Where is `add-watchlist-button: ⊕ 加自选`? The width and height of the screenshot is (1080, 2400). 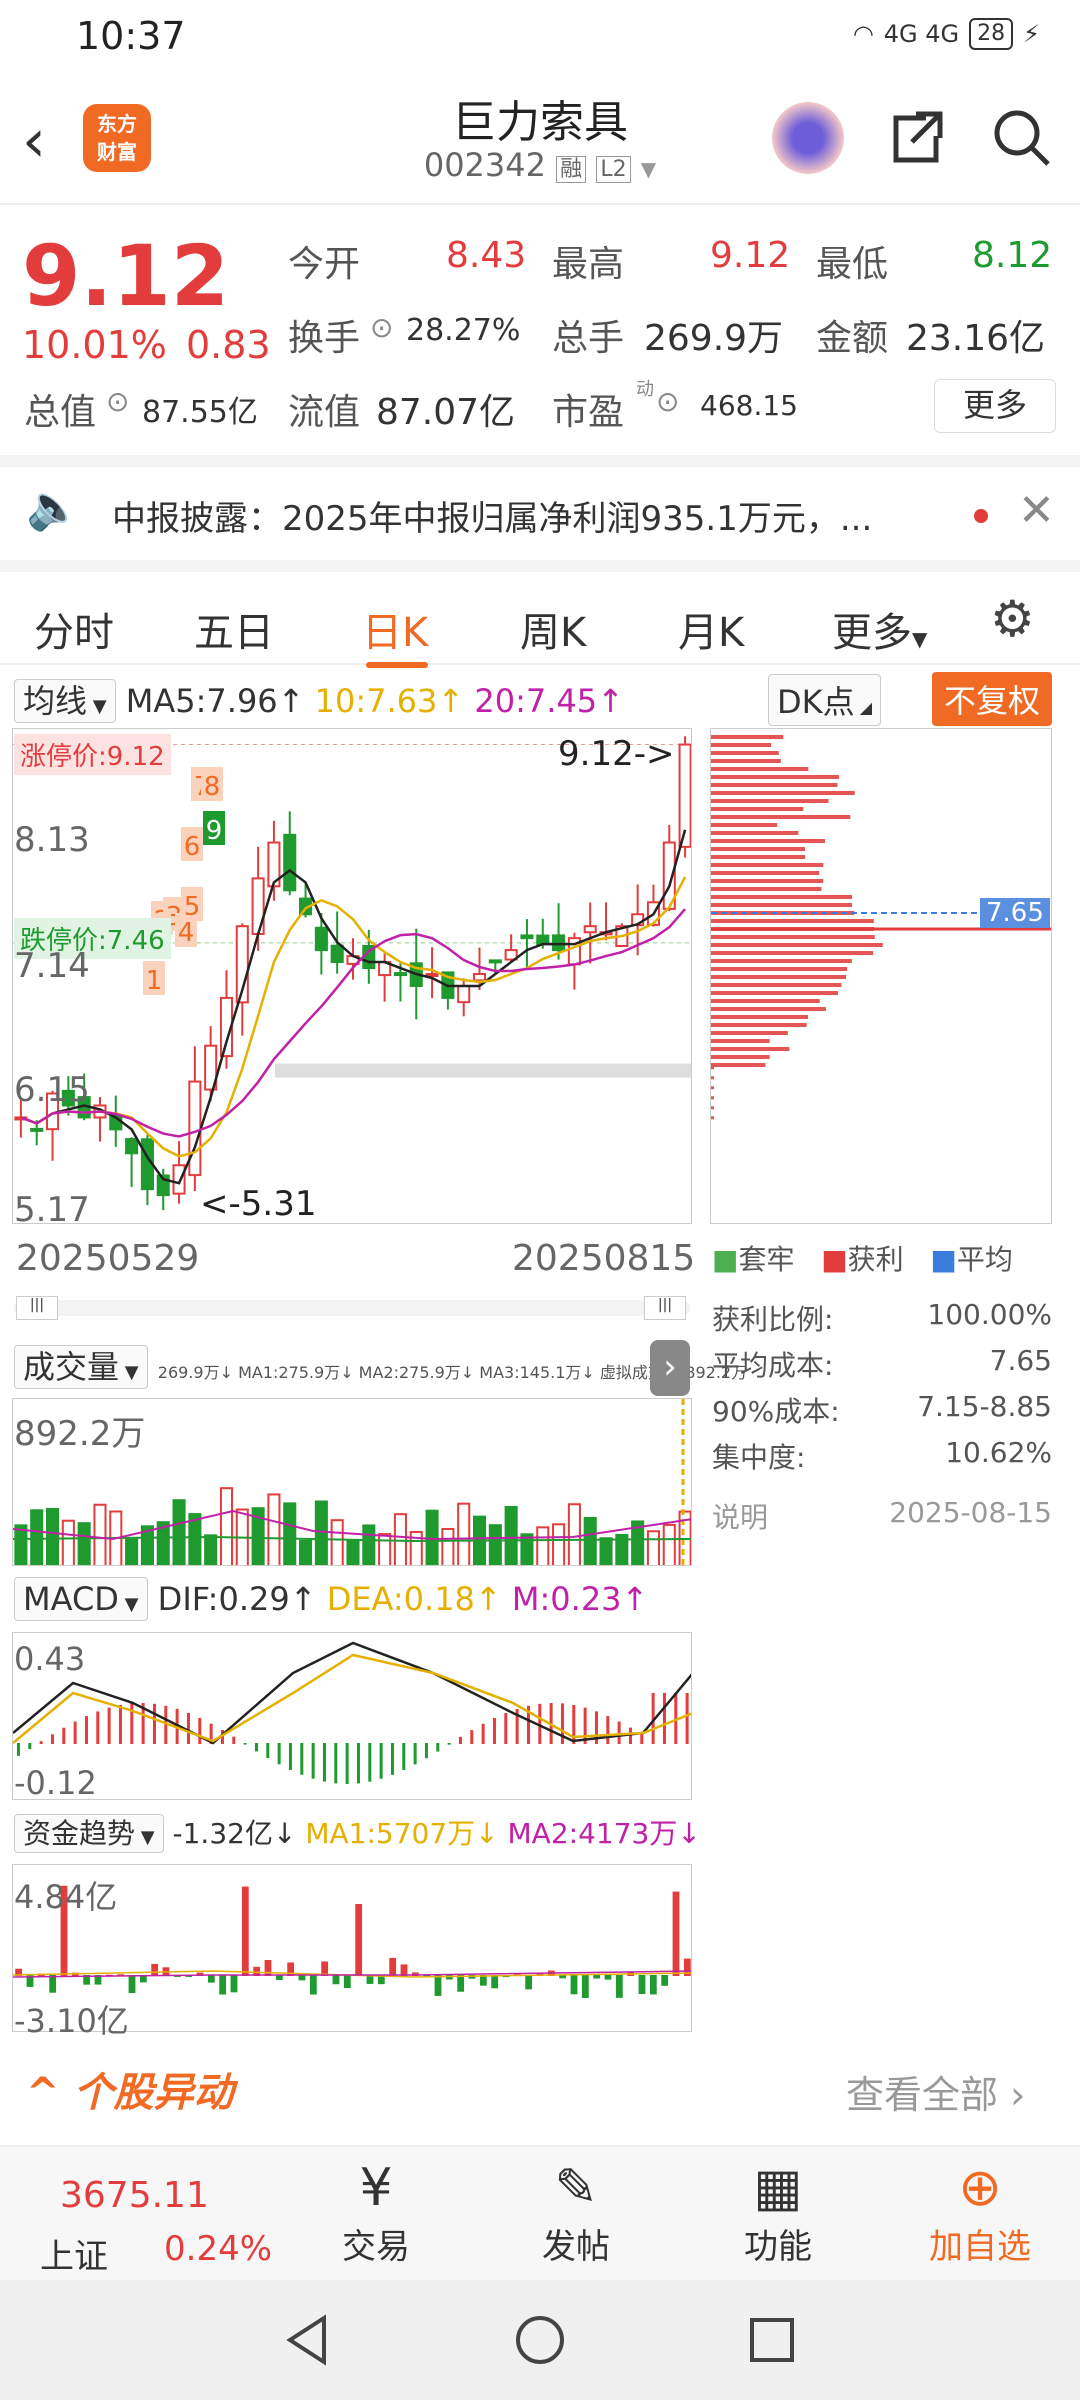 add-watchlist-button: ⊕ 加自选 is located at coordinates (980, 2212).